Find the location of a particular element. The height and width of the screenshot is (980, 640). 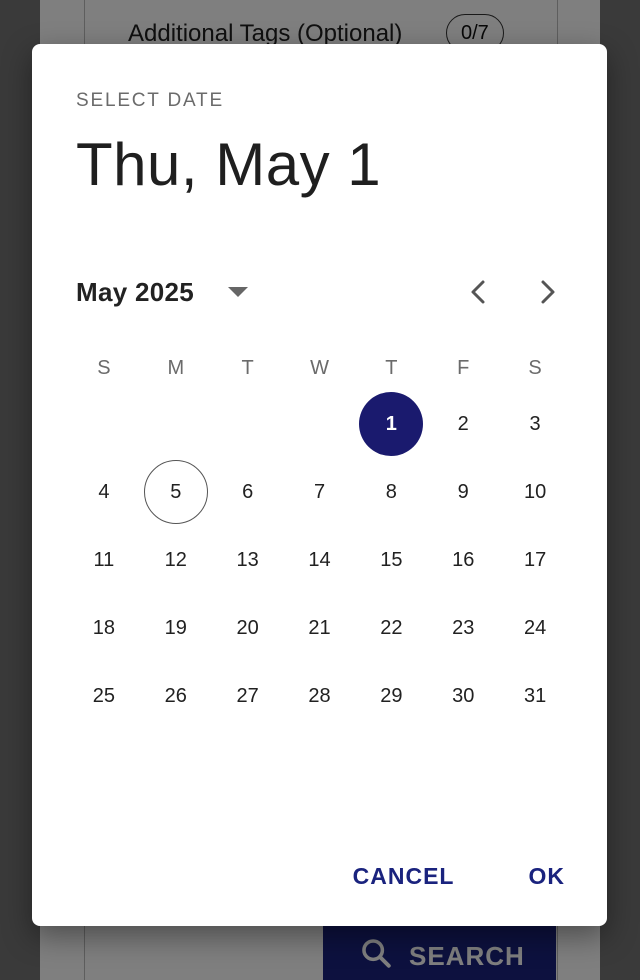

calendar-day-19: 19 is located at coordinates (176, 628).